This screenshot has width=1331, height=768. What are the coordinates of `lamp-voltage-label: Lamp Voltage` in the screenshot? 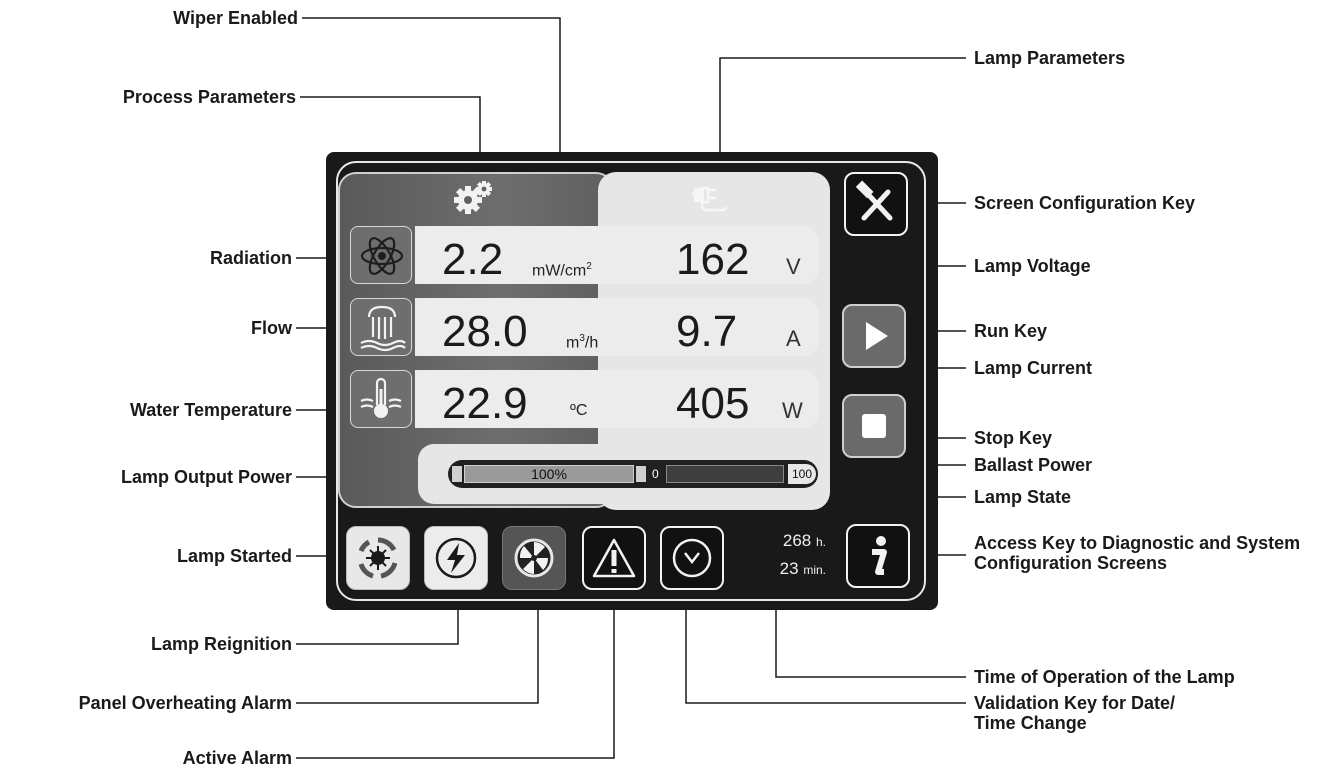 It's located at (1032, 266).